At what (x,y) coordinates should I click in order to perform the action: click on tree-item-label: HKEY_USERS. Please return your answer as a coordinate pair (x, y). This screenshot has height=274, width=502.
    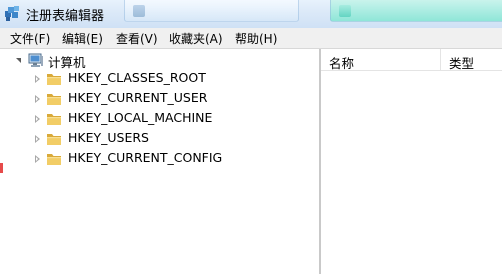
    Looking at the image, I should click on (108, 137).